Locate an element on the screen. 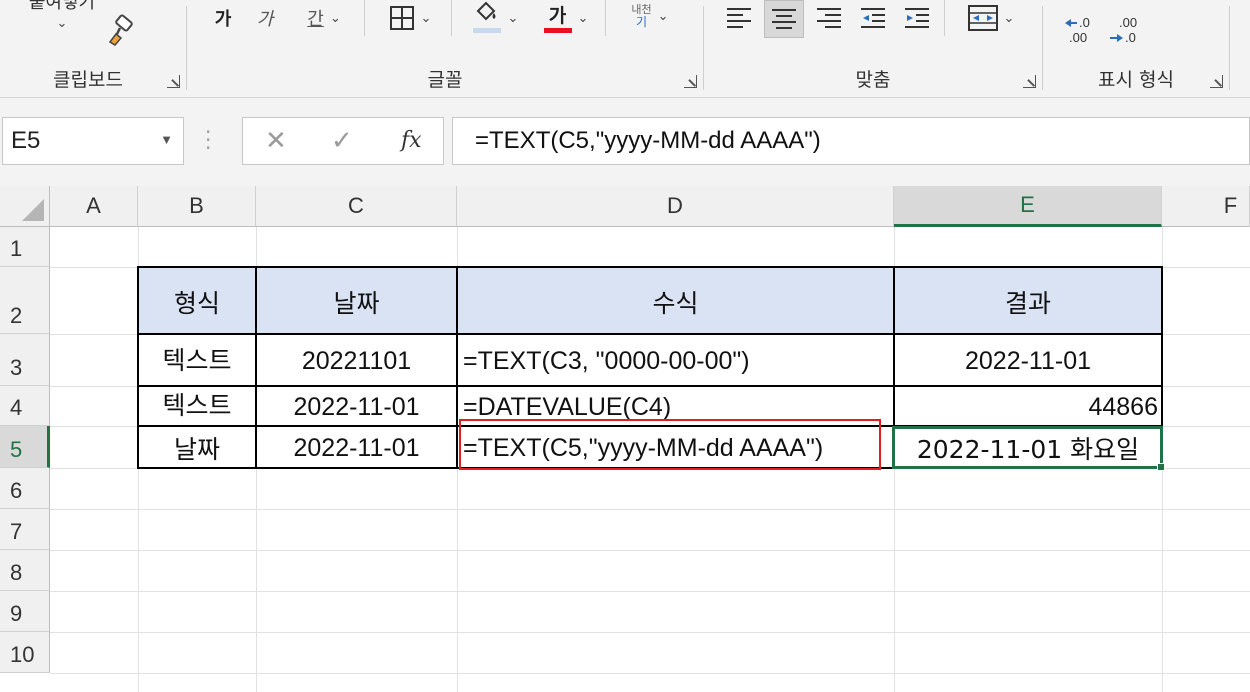  alignment-launcher-icon is located at coordinates (1029, 81).